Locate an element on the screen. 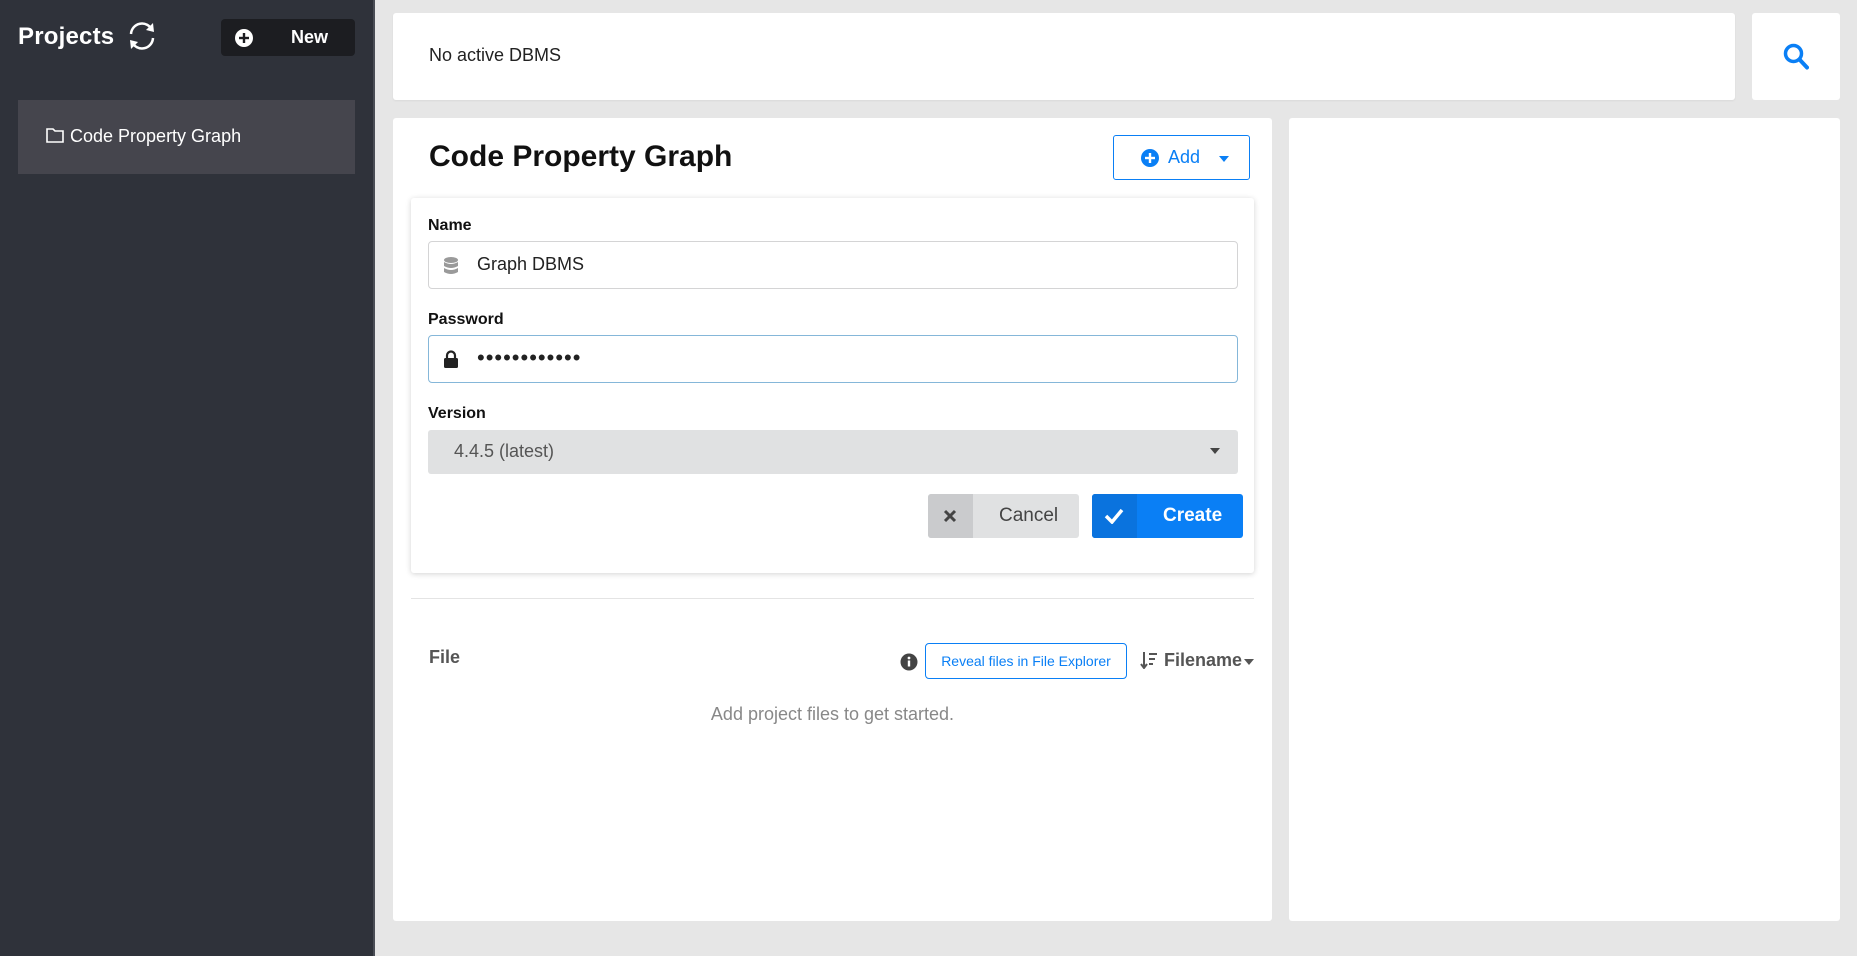 The width and height of the screenshot is (1857, 956). sort-dropdown: Filename is located at coordinates (1197, 662).